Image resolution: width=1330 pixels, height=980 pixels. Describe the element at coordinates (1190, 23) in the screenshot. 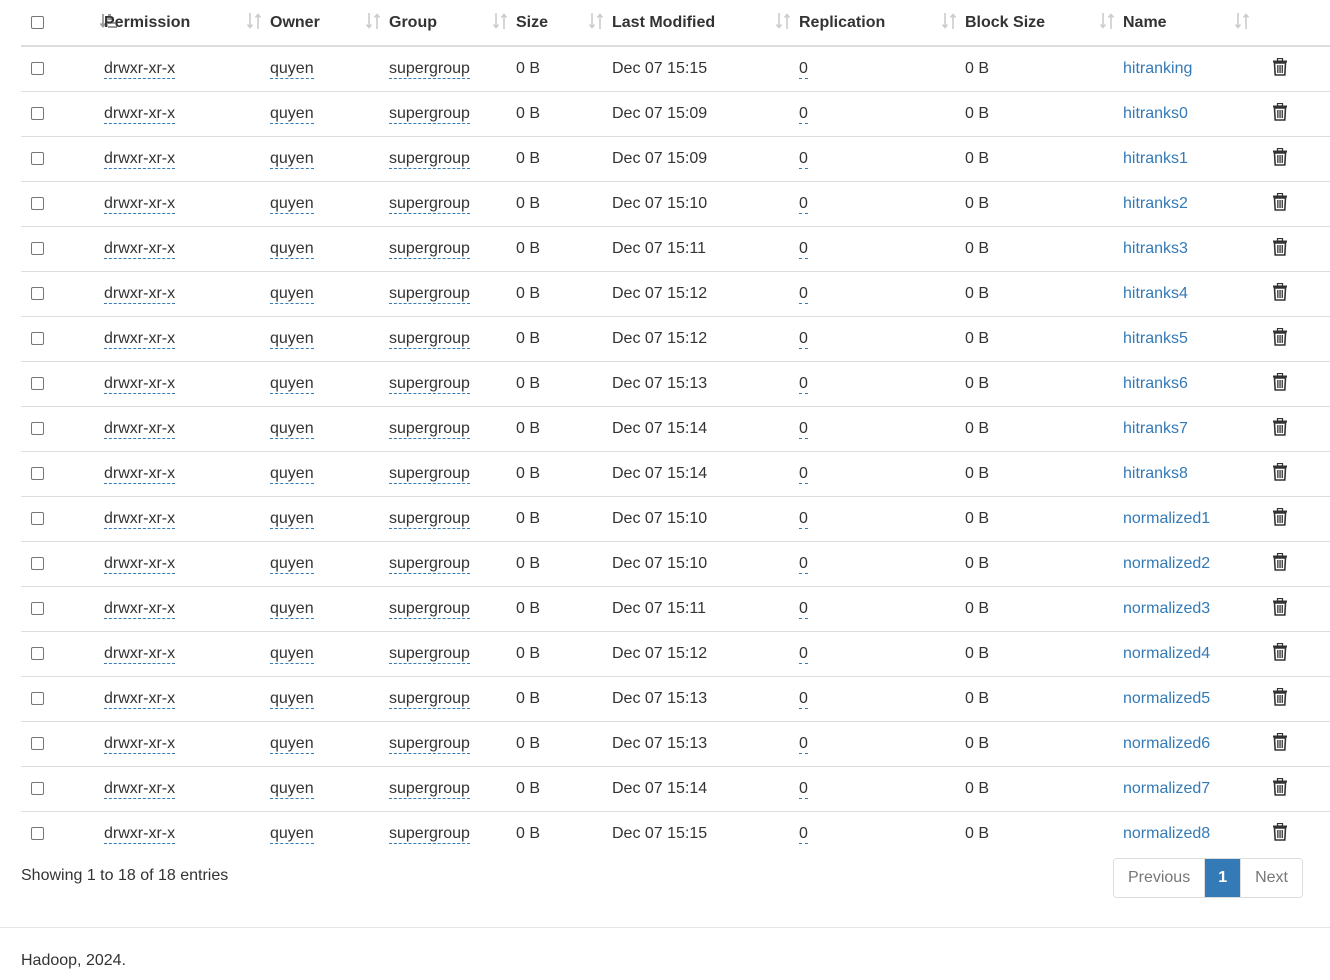

I see `header-name: Name` at that location.